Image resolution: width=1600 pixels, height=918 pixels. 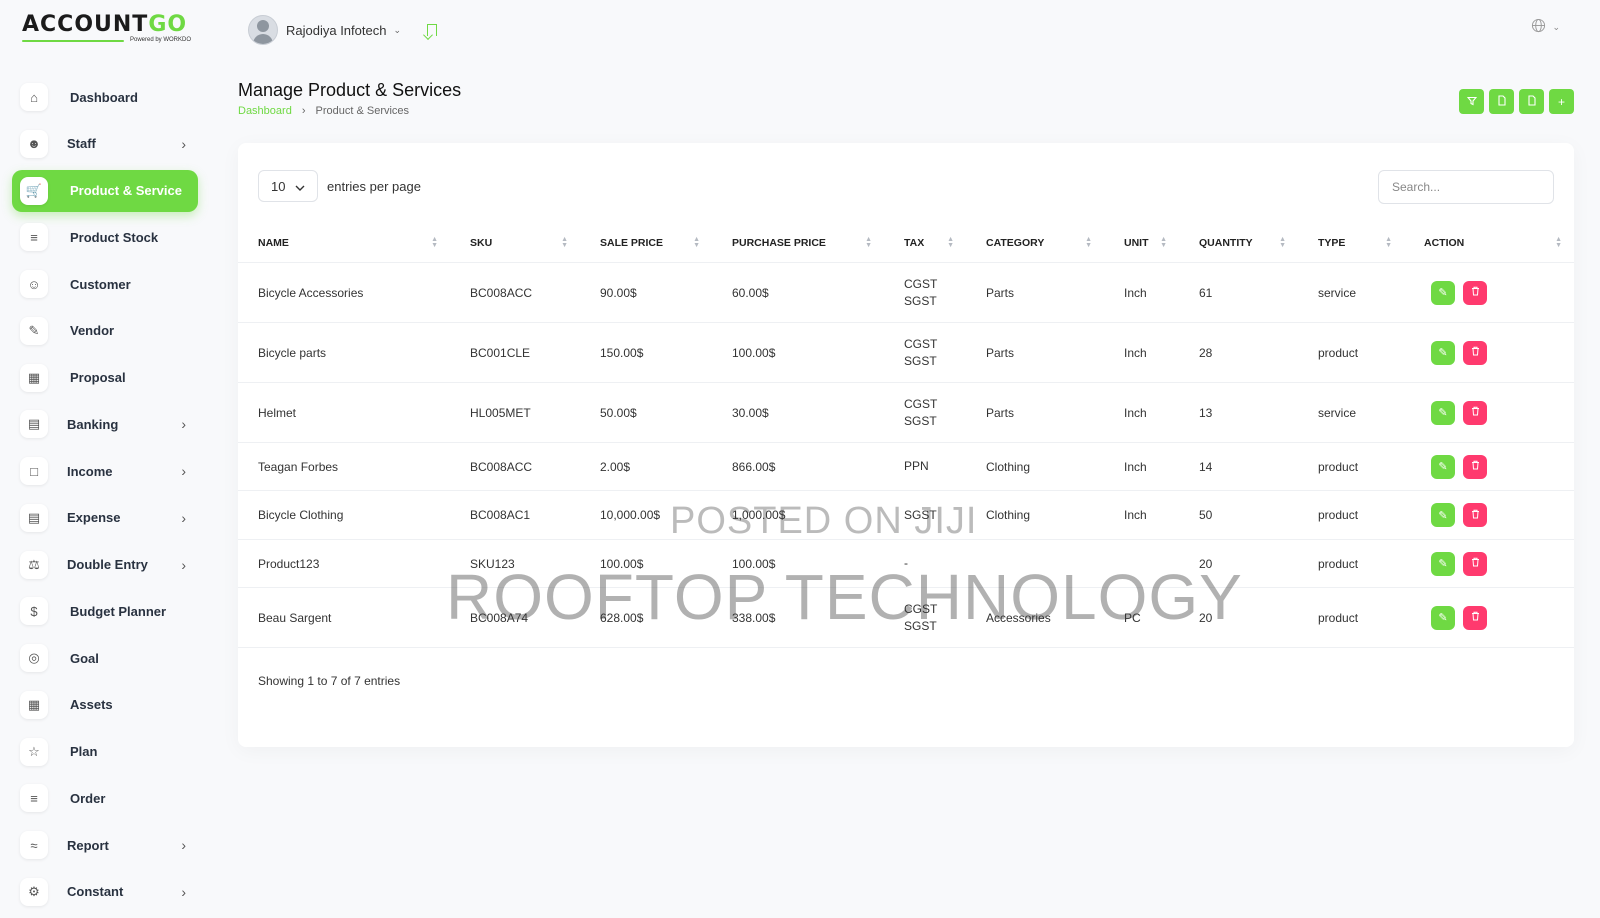 What do you see at coordinates (34, 611) in the screenshot?
I see `budget-icon: $` at bounding box center [34, 611].